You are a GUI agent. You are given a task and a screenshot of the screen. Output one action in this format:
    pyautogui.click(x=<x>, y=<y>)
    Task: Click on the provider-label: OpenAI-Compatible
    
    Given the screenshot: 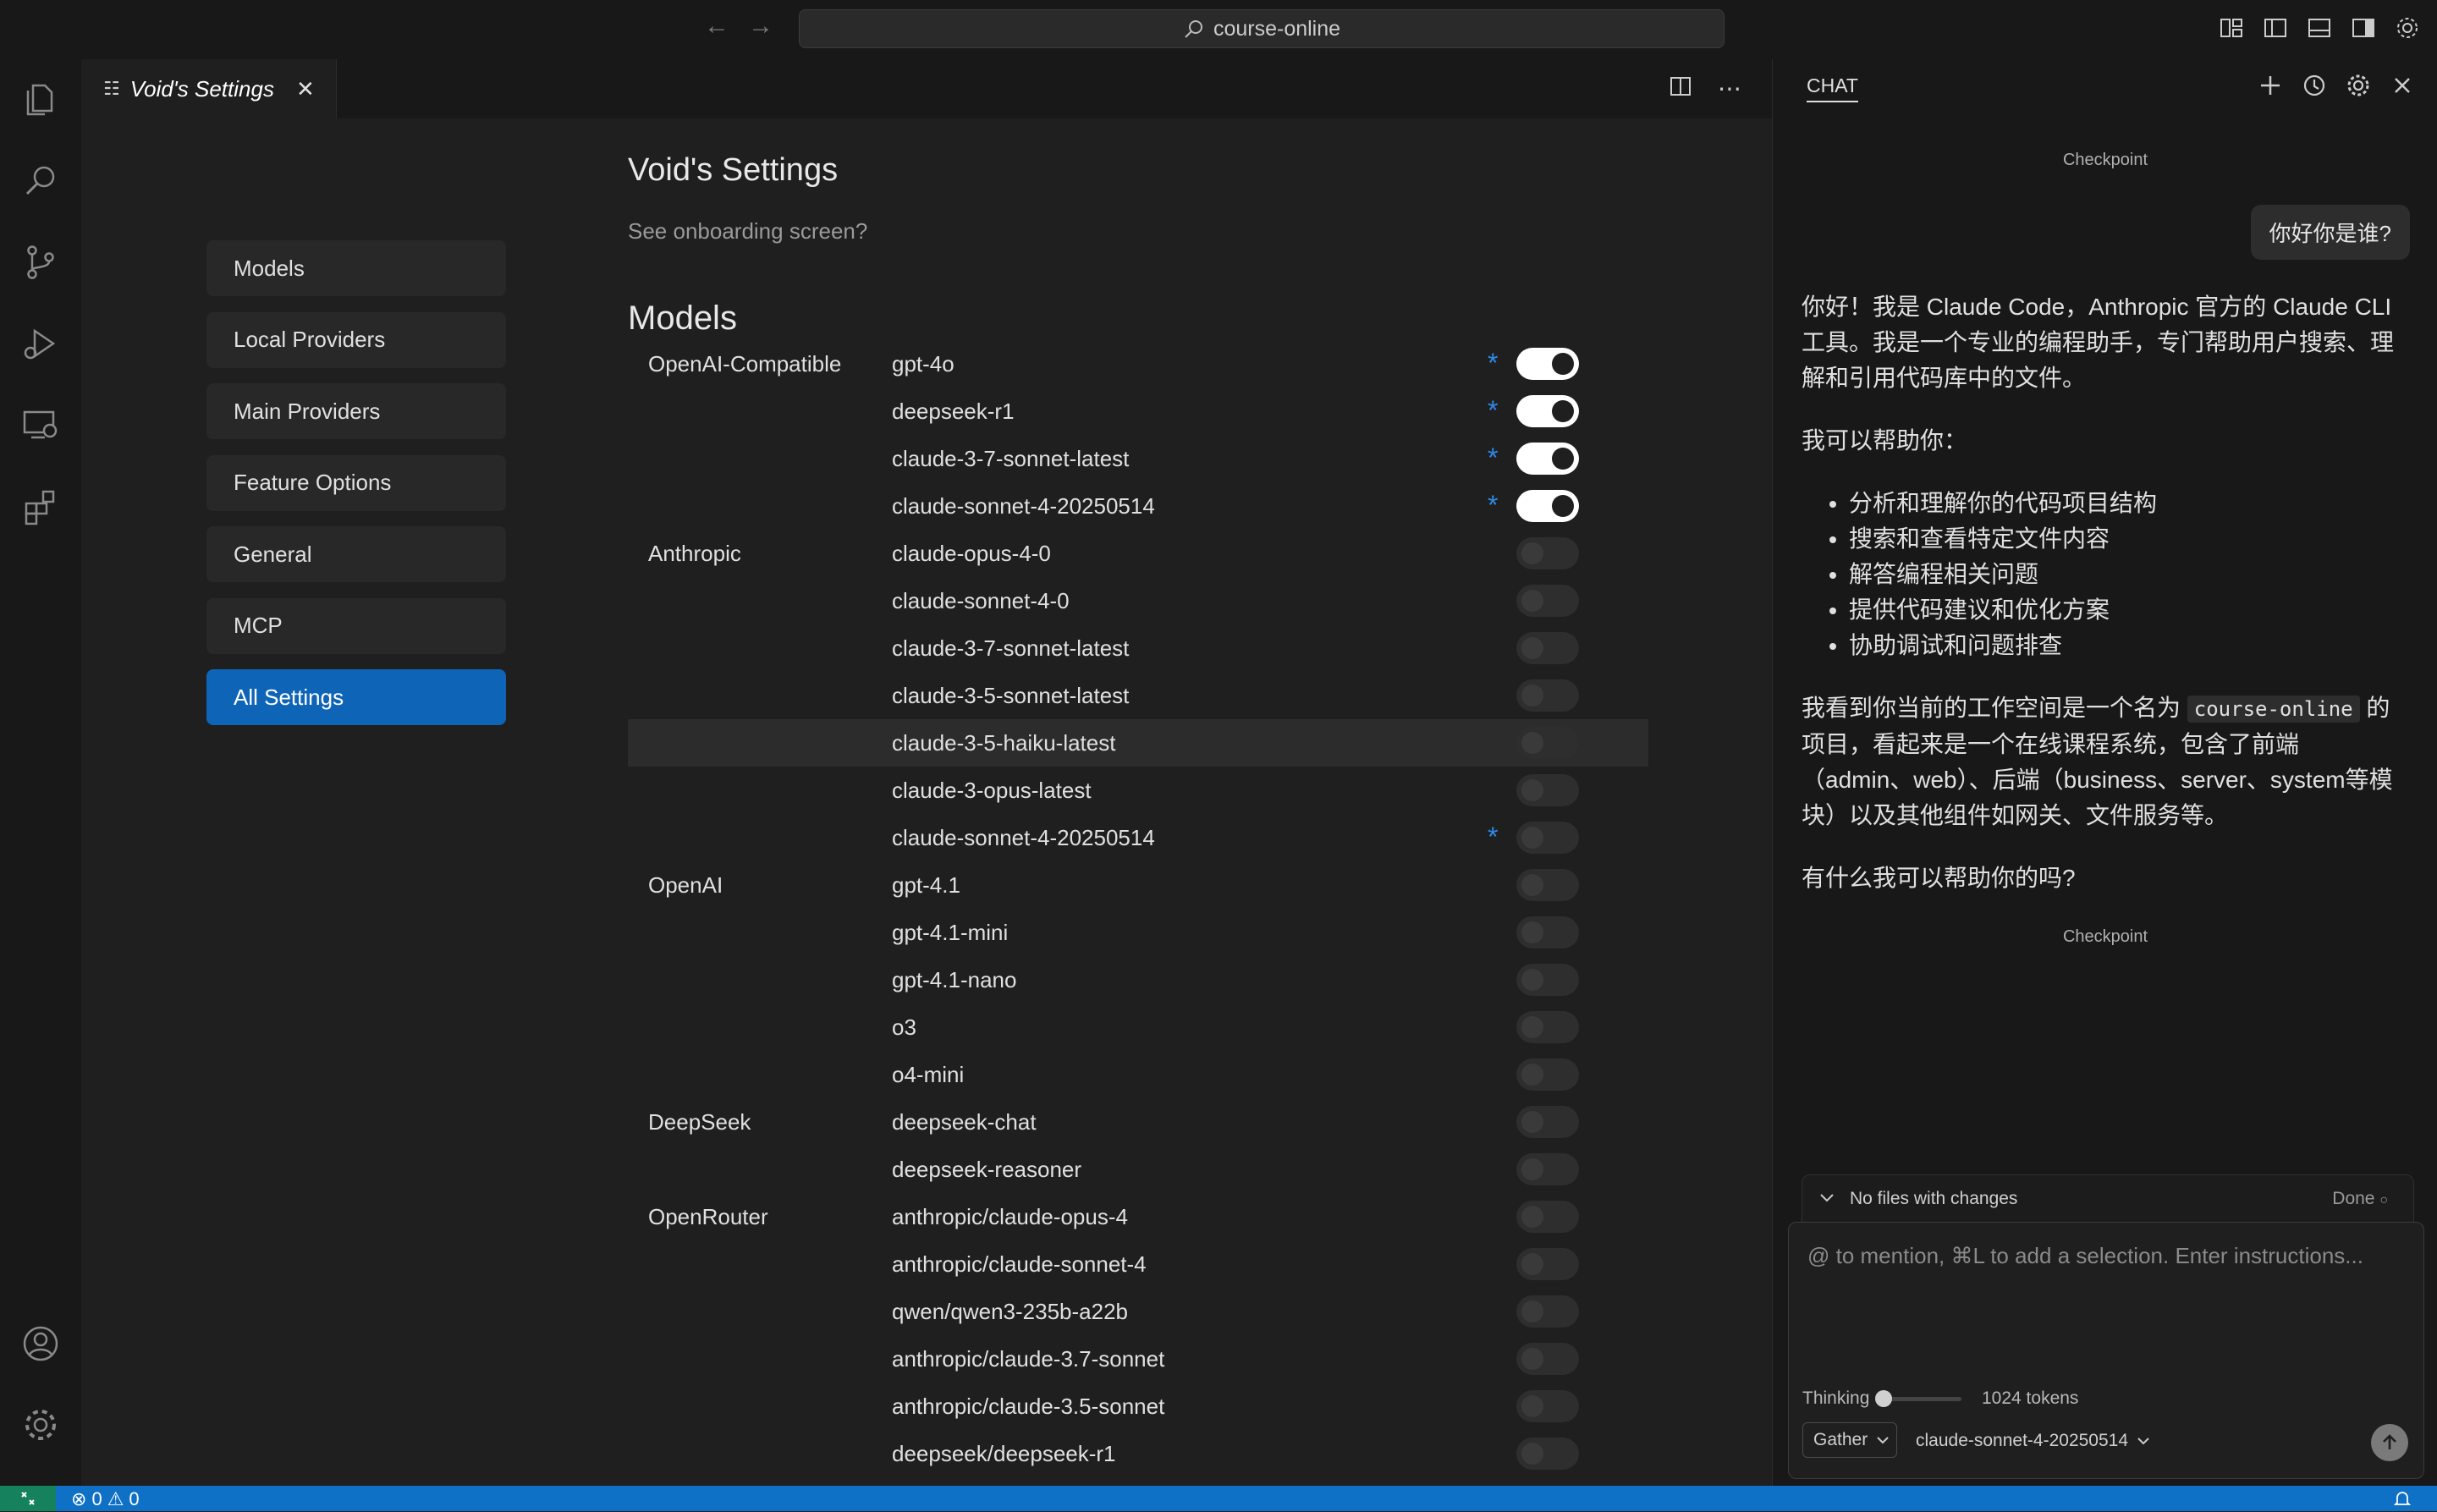 What is the action you would take?
    pyautogui.click(x=745, y=364)
    